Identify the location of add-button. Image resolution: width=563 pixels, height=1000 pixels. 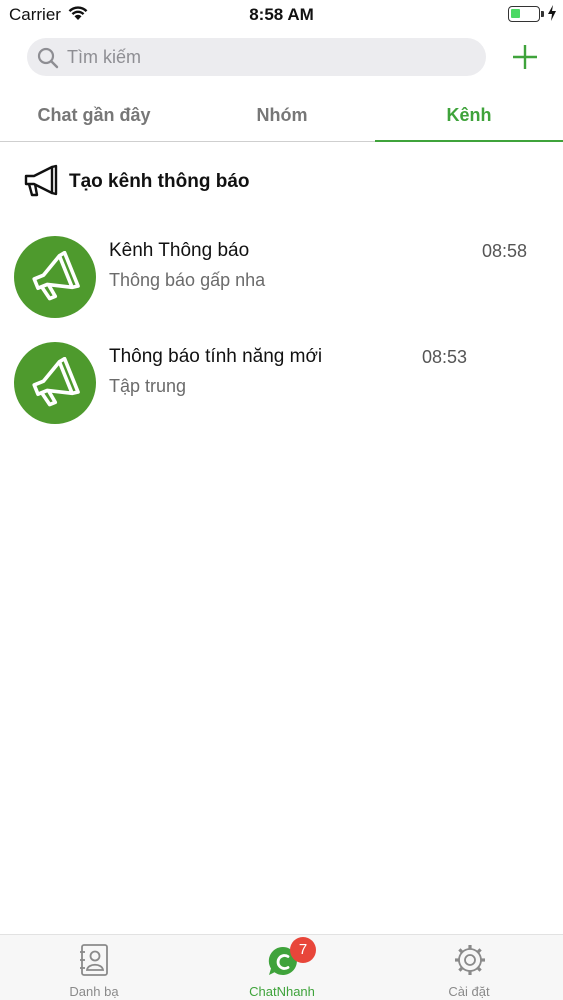
(525, 57).